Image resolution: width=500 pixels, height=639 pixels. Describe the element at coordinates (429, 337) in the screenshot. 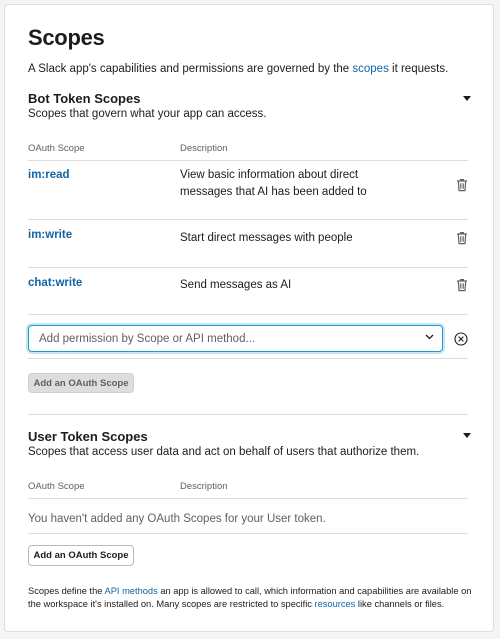

I see `chevron-down-icon` at that location.